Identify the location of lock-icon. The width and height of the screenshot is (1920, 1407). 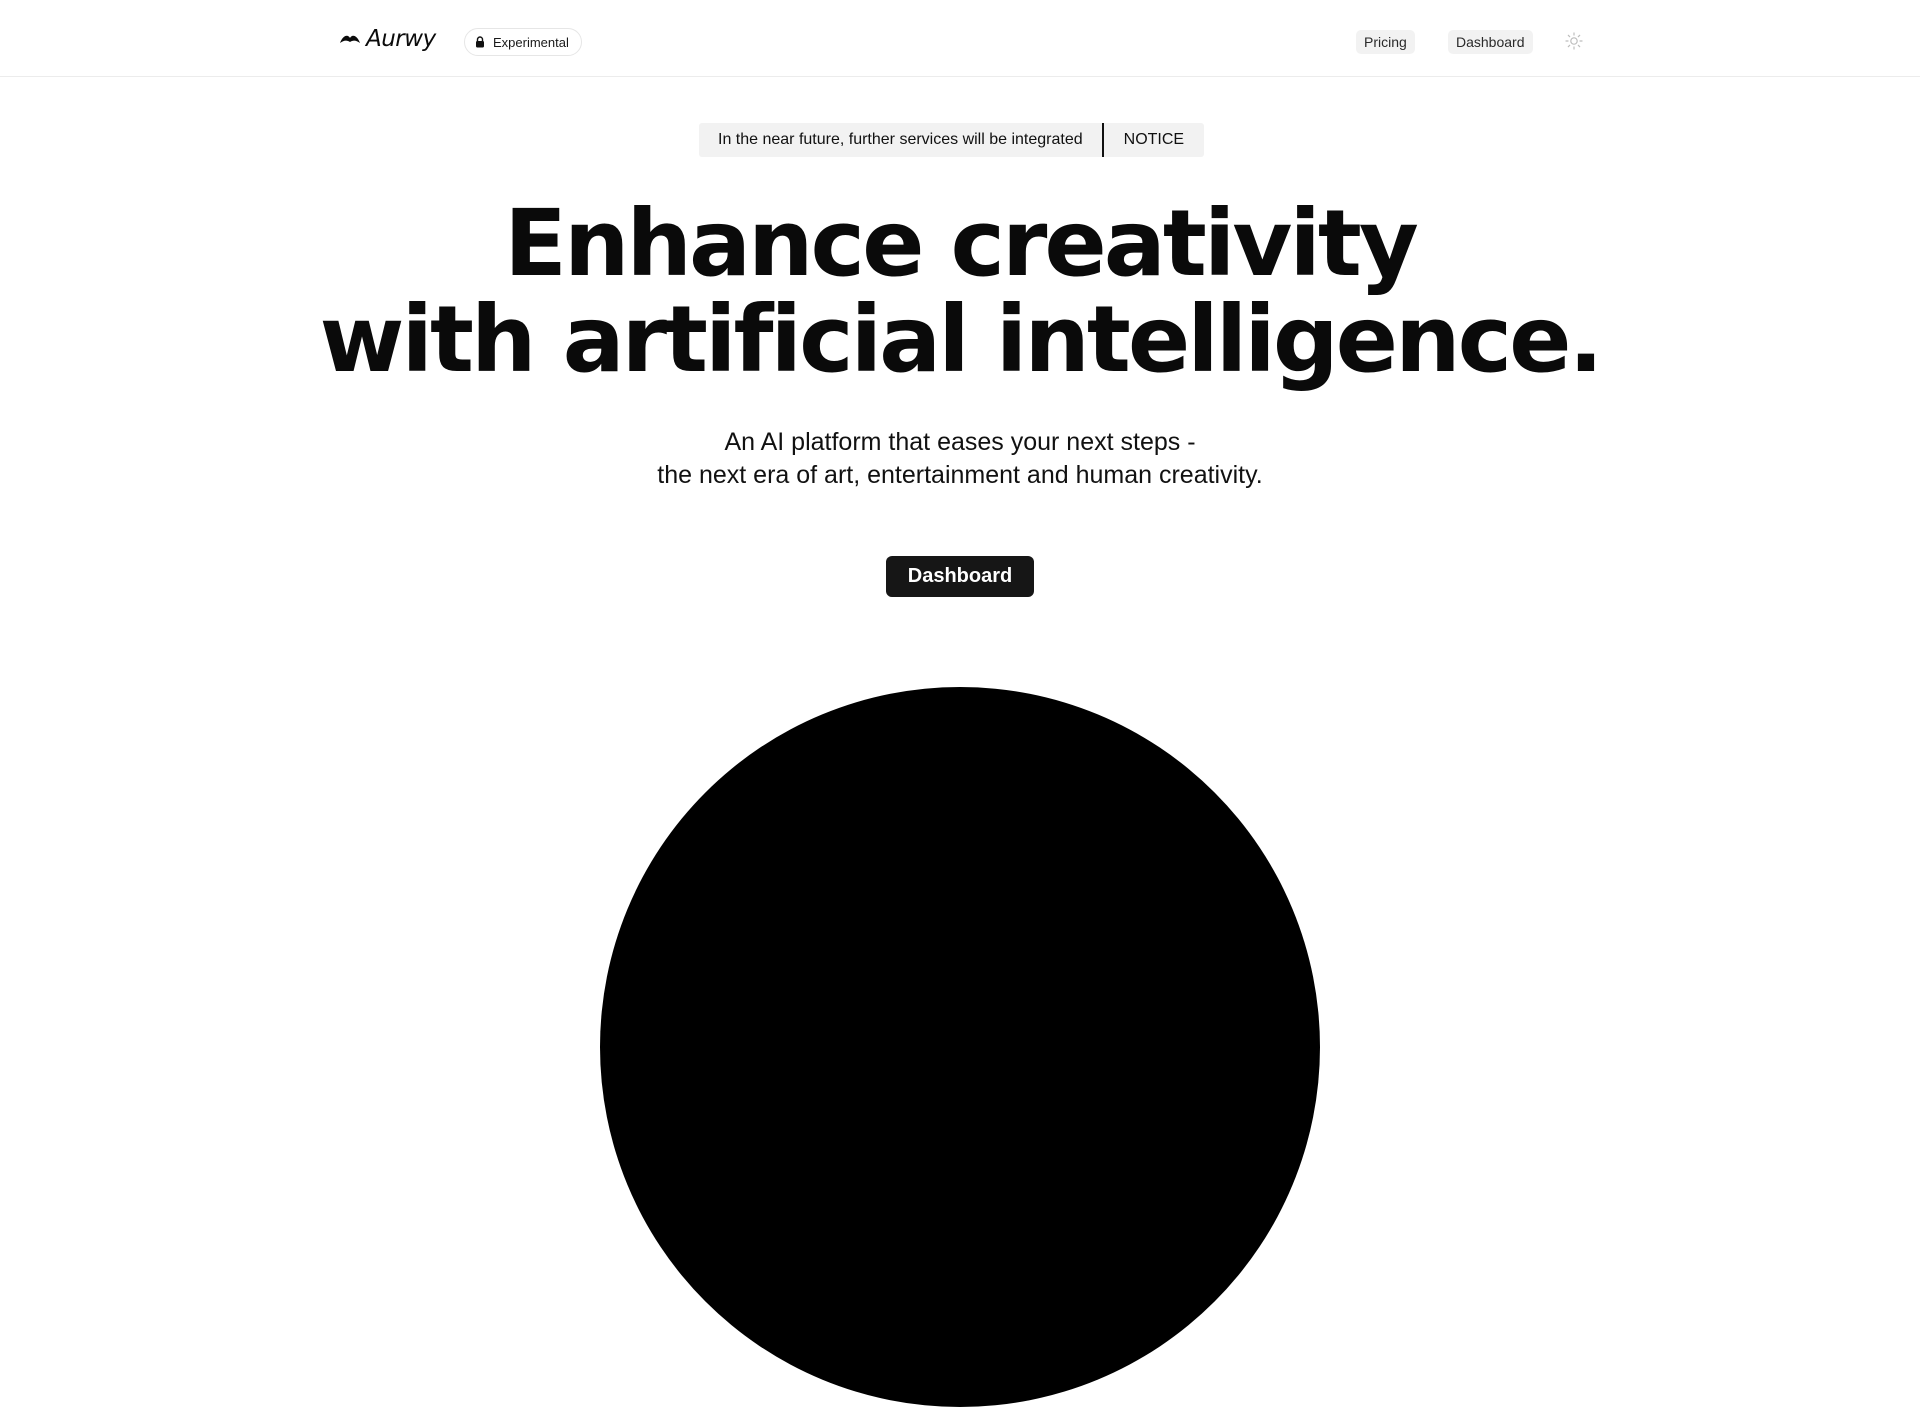
(480, 42).